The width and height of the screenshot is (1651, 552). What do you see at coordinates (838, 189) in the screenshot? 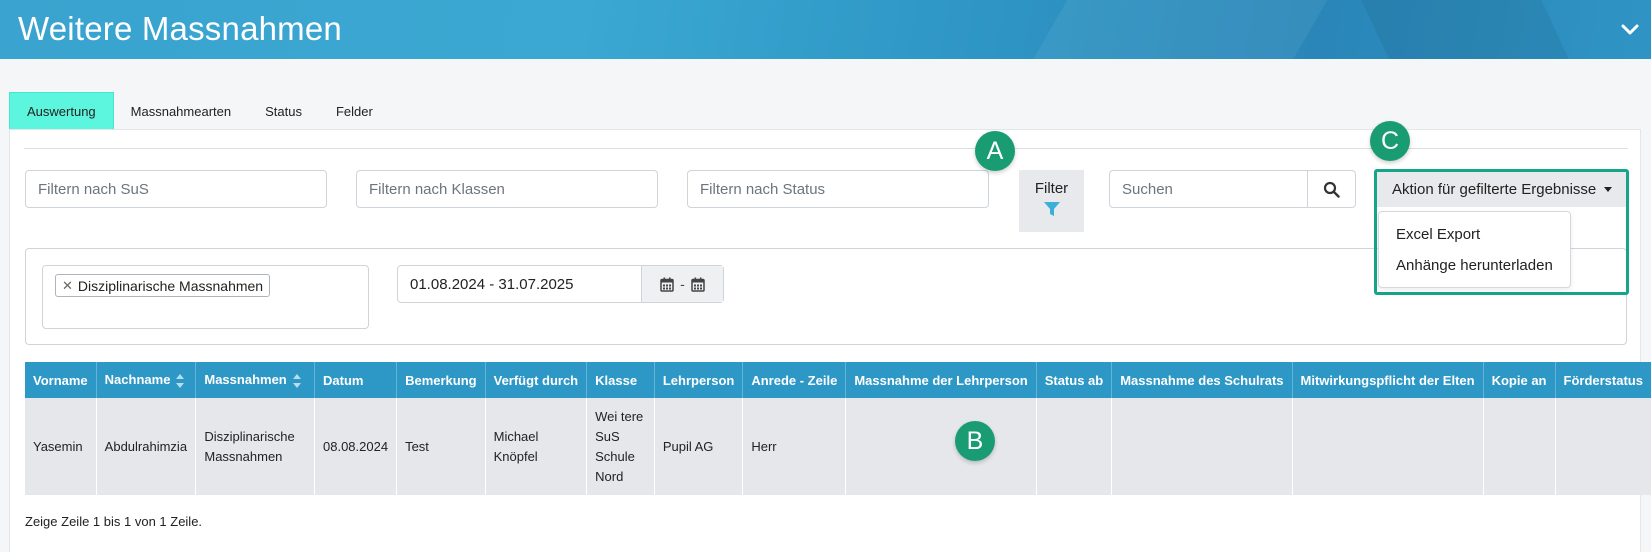
I see `status-filter-input: Filtern nach Status` at bounding box center [838, 189].